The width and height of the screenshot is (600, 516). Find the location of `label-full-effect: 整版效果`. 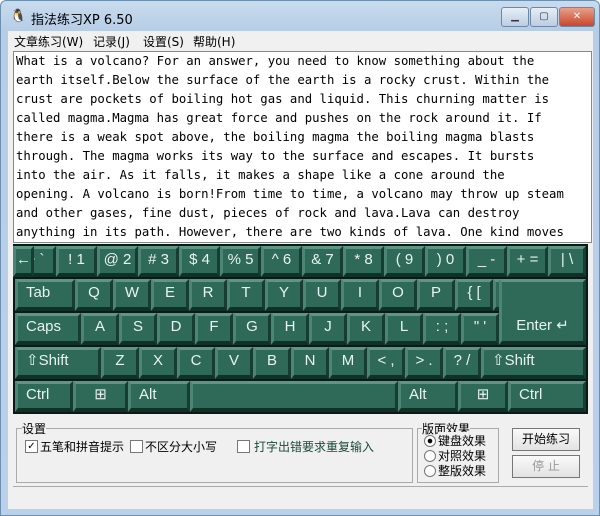

label-full-effect: 整版效果 is located at coordinates (462, 470).